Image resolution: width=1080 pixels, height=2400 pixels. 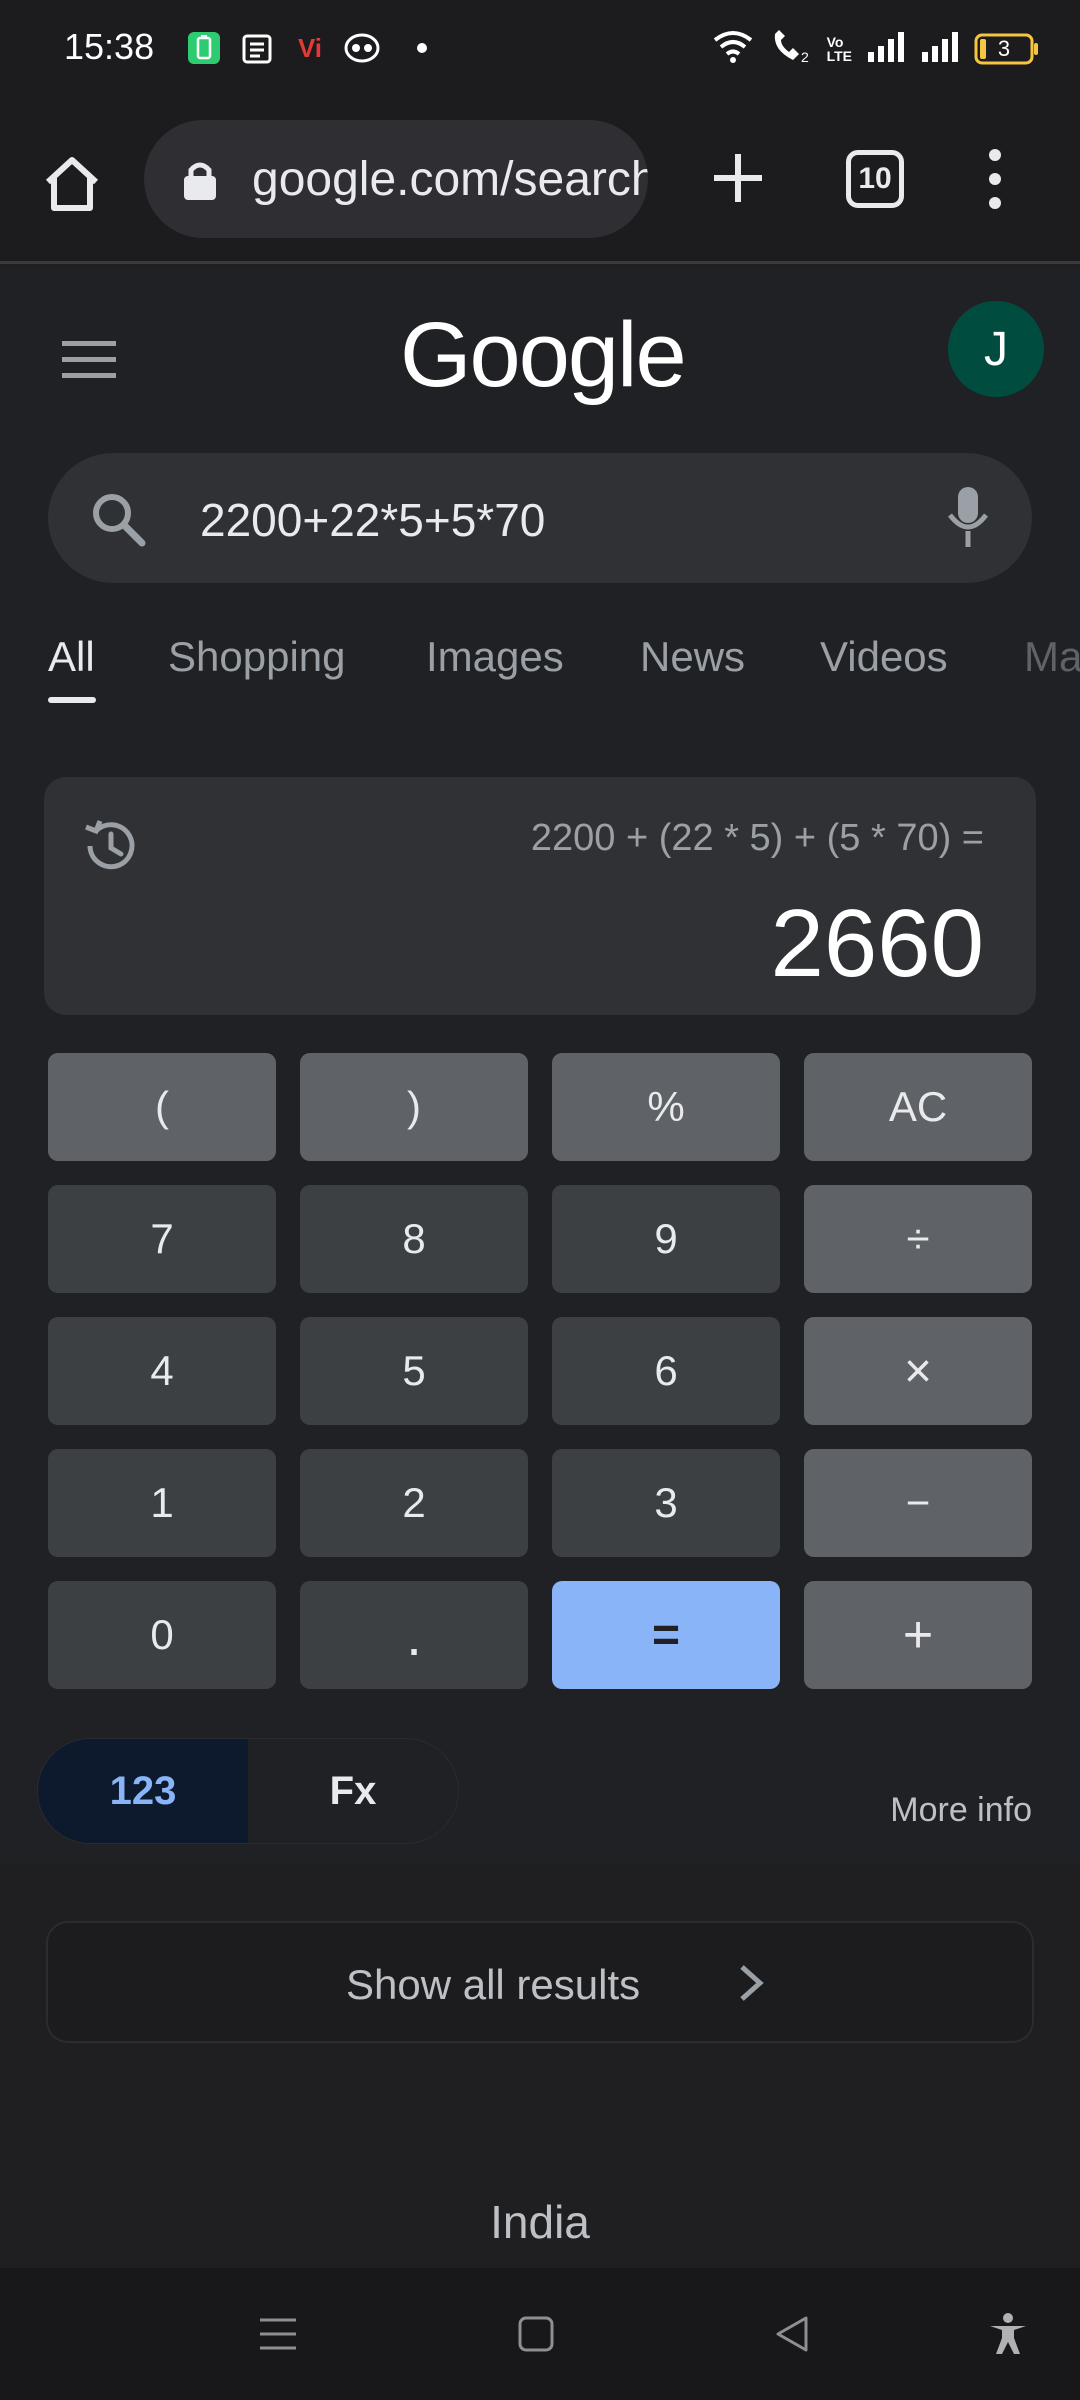 What do you see at coordinates (666, 1635) in the screenshot?
I see `key-equals: =` at bounding box center [666, 1635].